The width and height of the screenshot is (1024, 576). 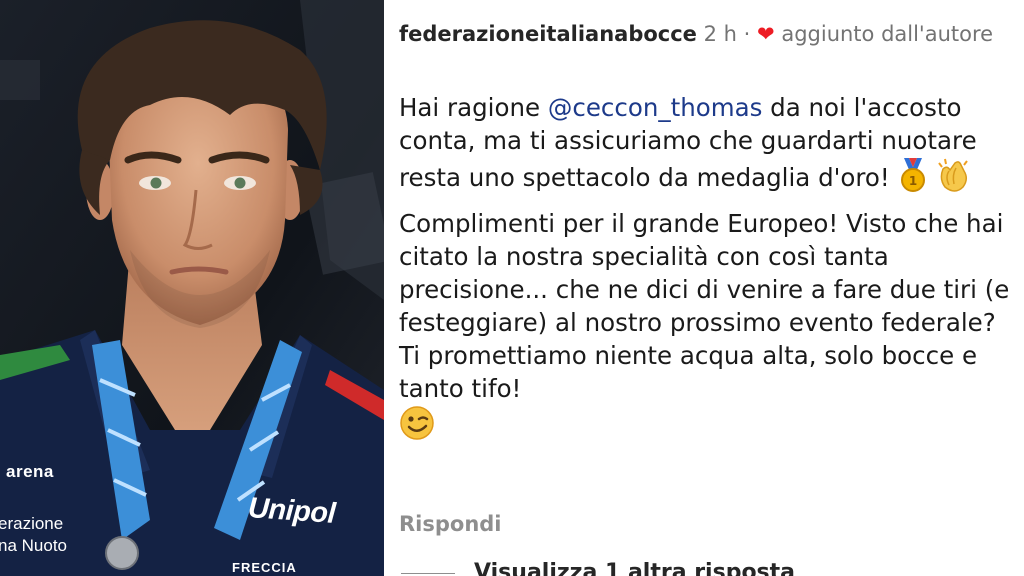 What do you see at coordinates (473, 107) in the screenshot?
I see `paragraph-1-start: Hai ragione` at bounding box center [473, 107].